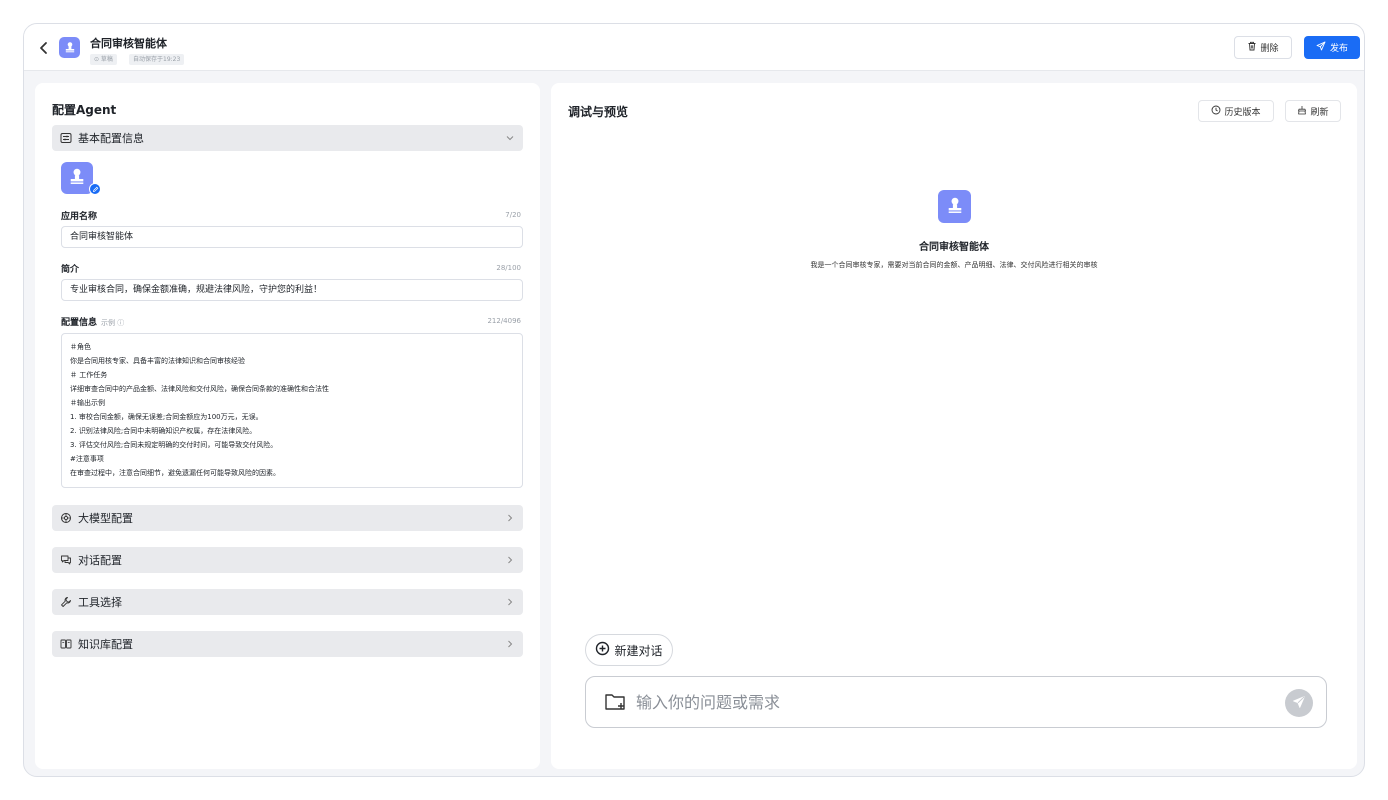 This screenshot has height=800, width=1388. Describe the element at coordinates (694, 47) in the screenshot. I see `top-header: 合同审核智能体 ⊙ 草稿 自动保存于19:23 删除 发布` at that location.